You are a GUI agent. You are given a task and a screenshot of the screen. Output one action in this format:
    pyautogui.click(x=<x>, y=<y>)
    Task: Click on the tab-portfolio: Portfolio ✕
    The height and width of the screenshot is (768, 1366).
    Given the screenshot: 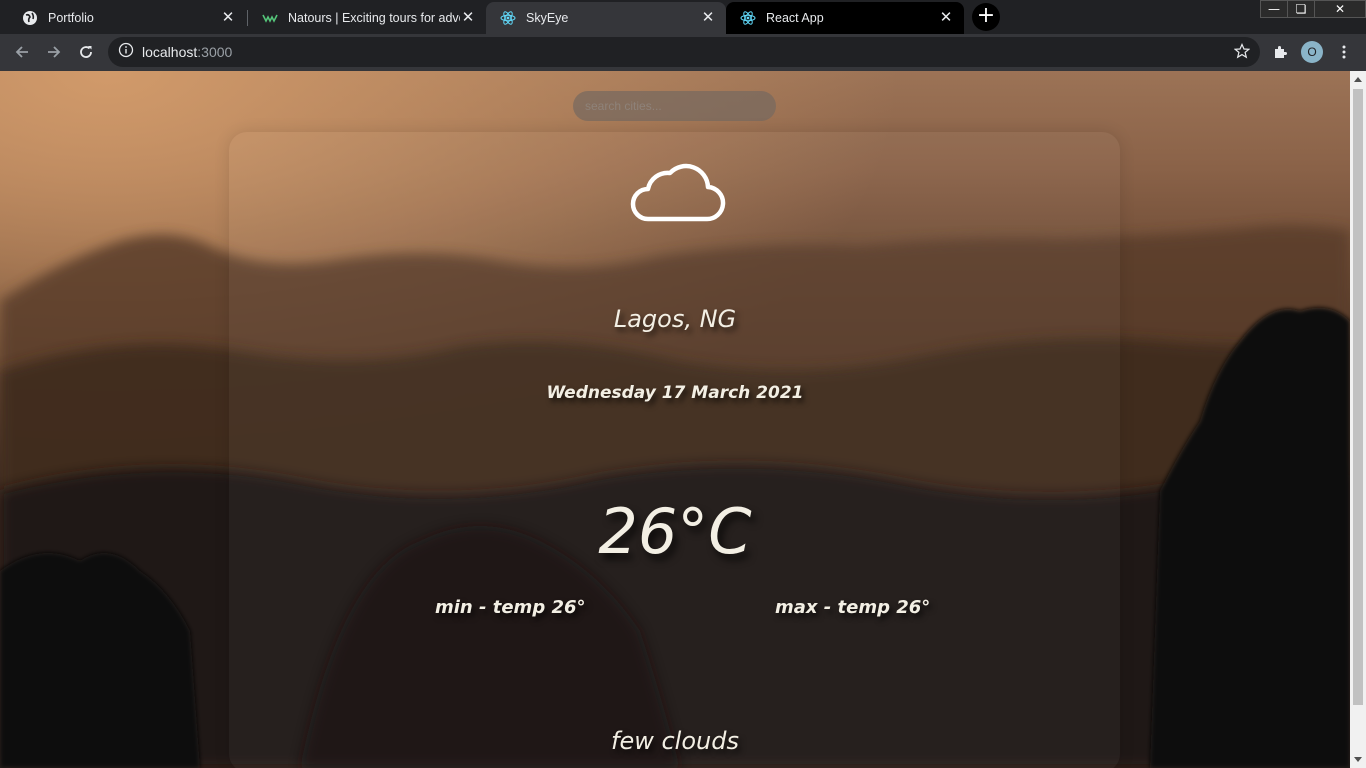 What is the action you would take?
    pyautogui.click(x=127, y=18)
    